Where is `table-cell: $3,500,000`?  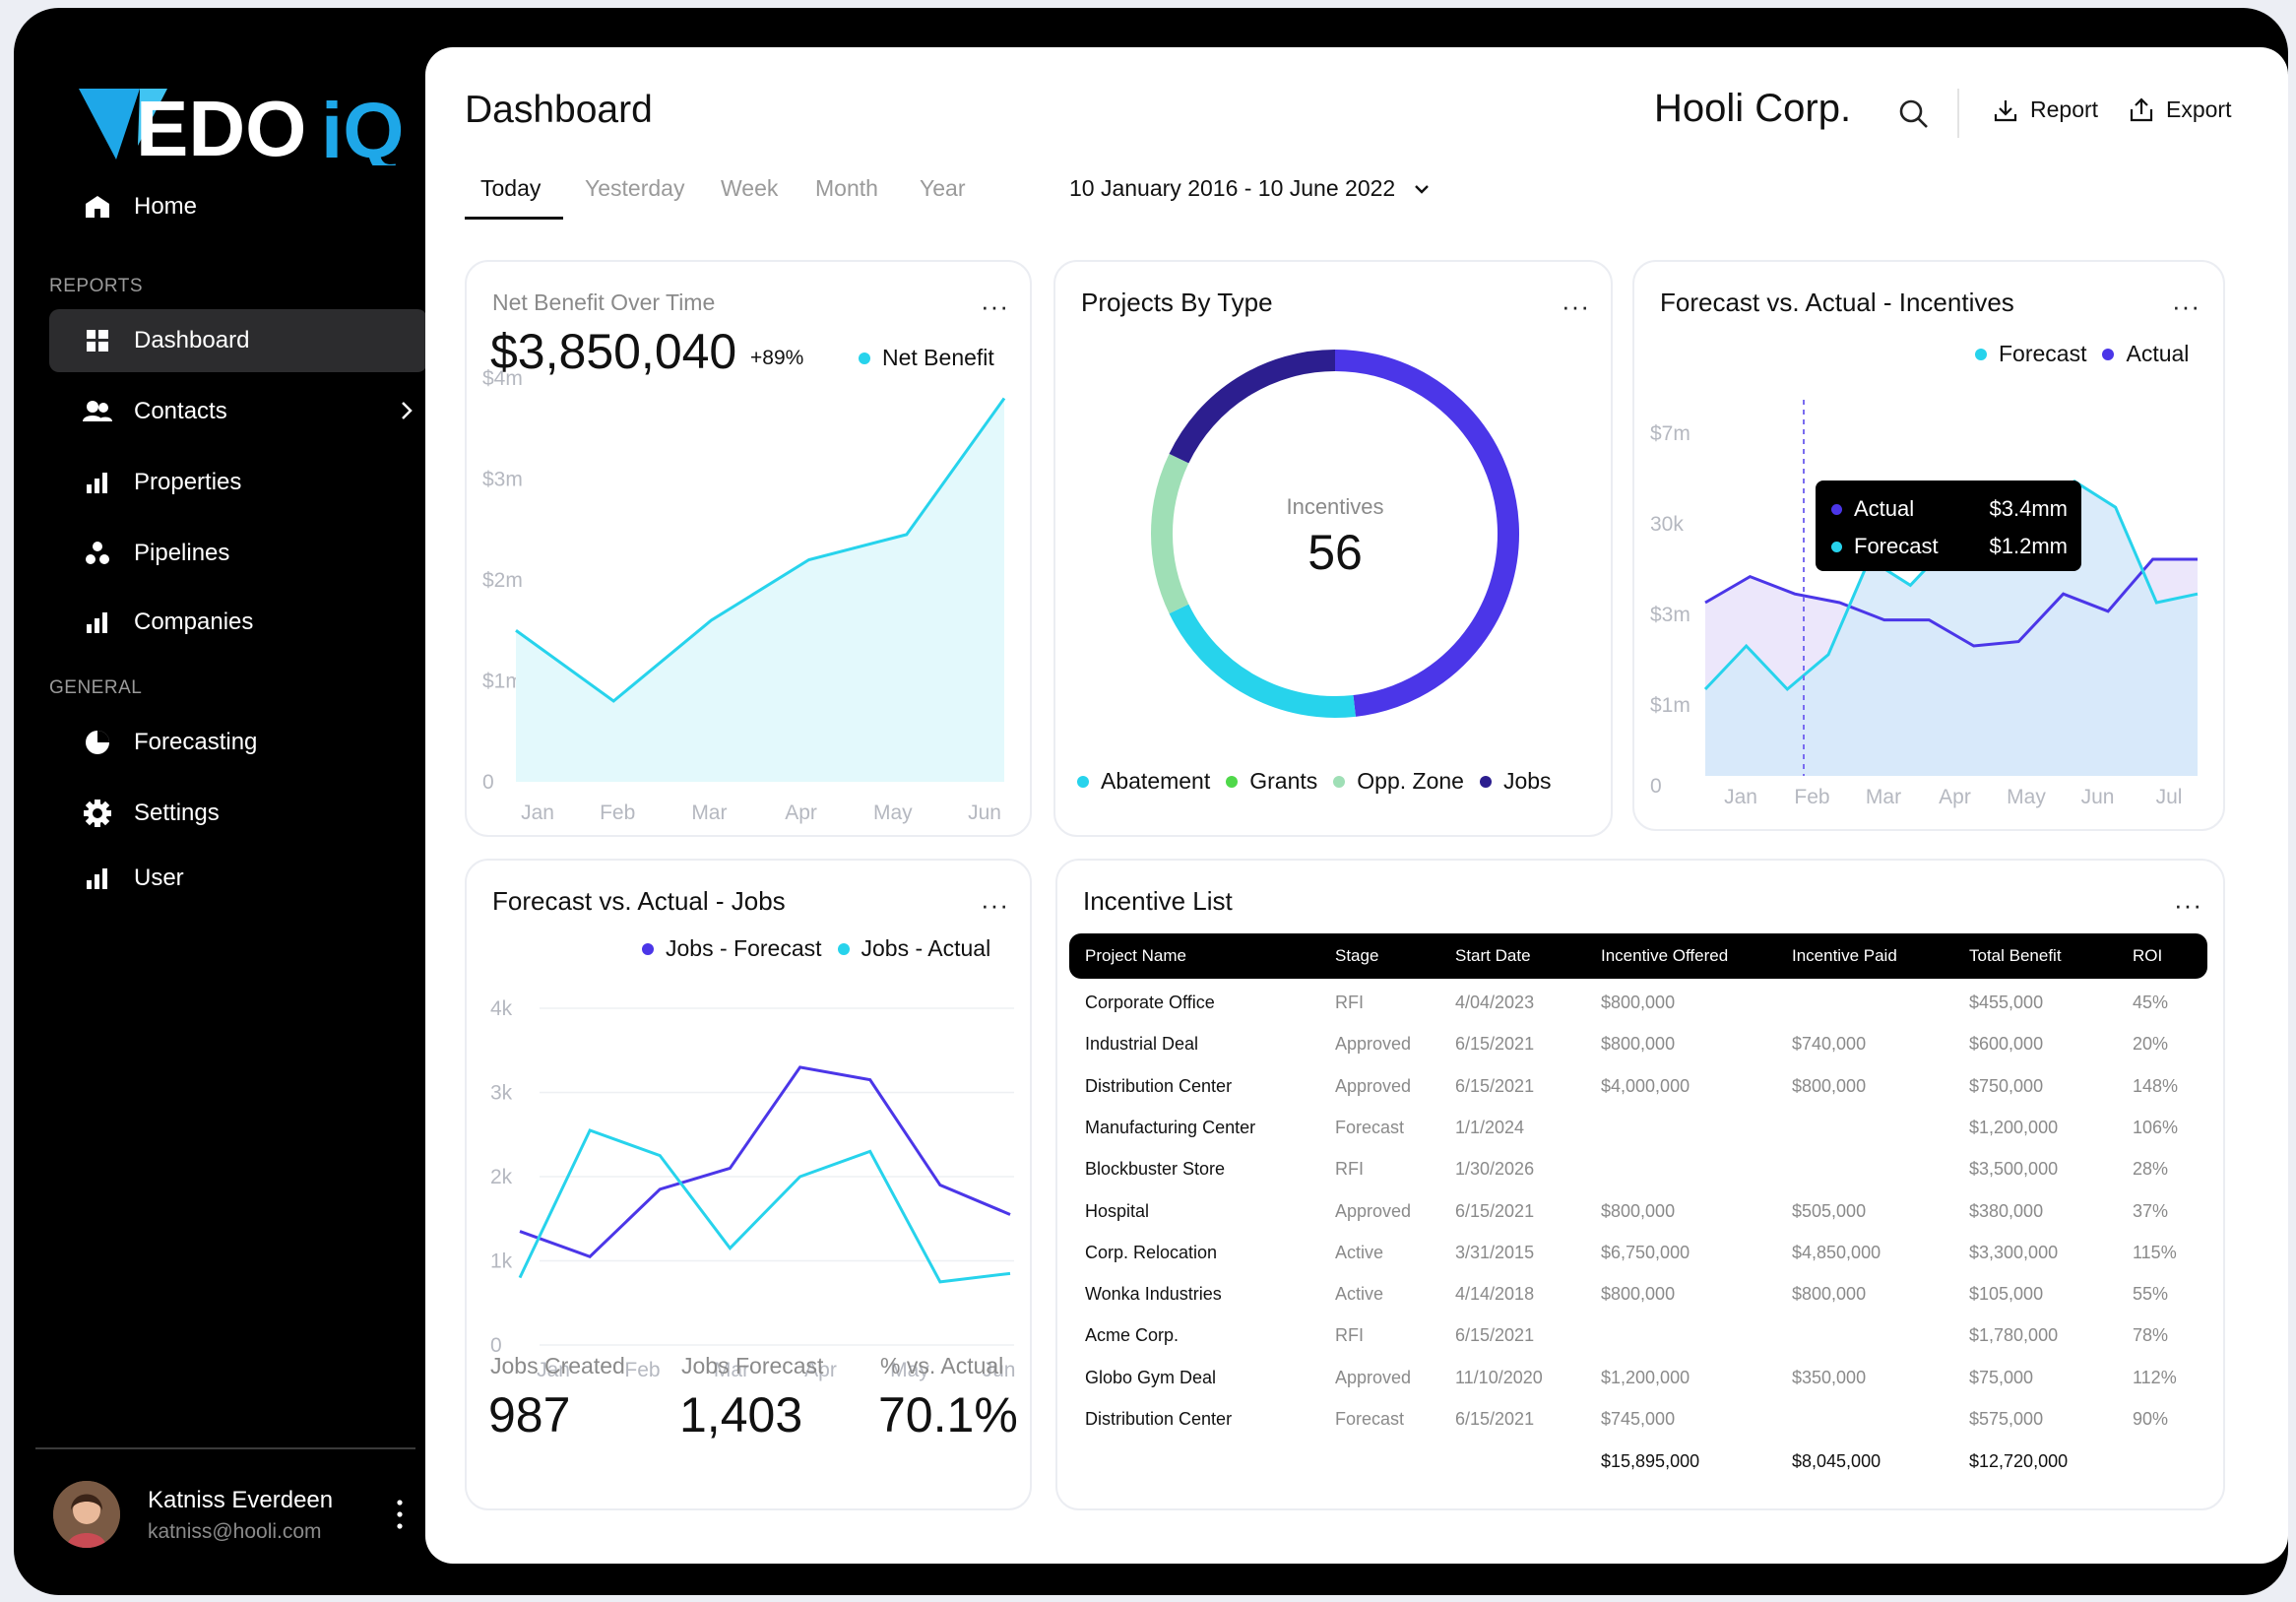 table-cell: $3,500,000 is located at coordinates (2014, 1169).